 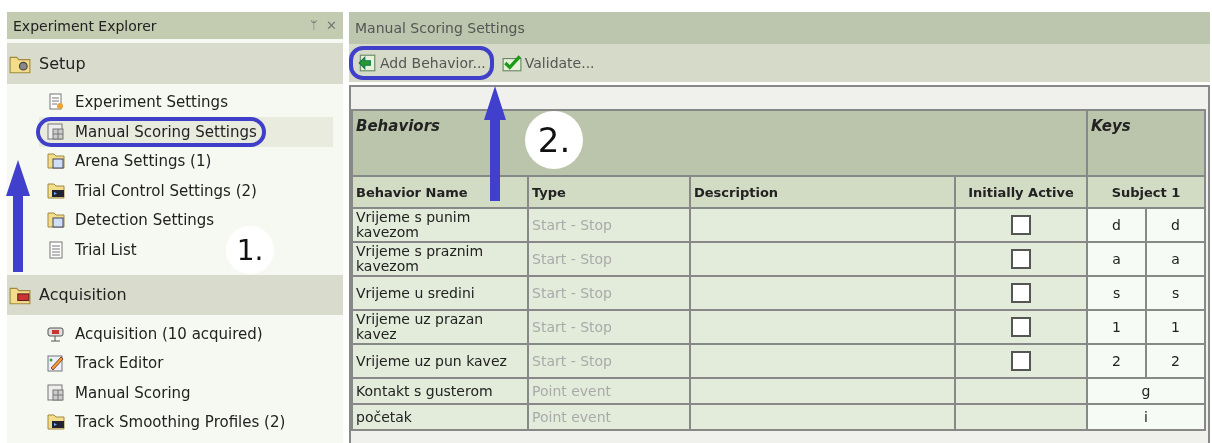 What do you see at coordinates (56, 102) in the screenshot?
I see `document-icon` at bounding box center [56, 102].